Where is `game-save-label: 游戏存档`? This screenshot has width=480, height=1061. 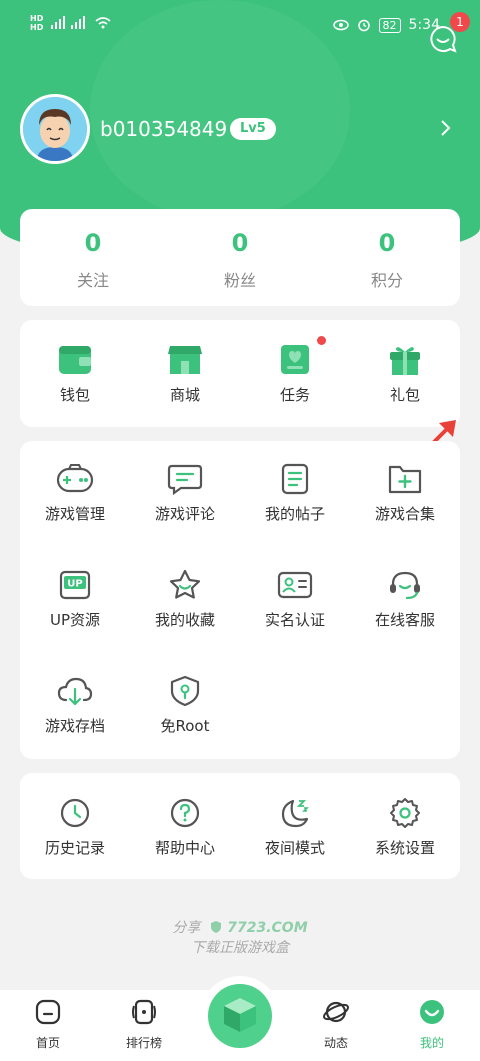 game-save-label: 游戏存档 is located at coordinates (74, 726).